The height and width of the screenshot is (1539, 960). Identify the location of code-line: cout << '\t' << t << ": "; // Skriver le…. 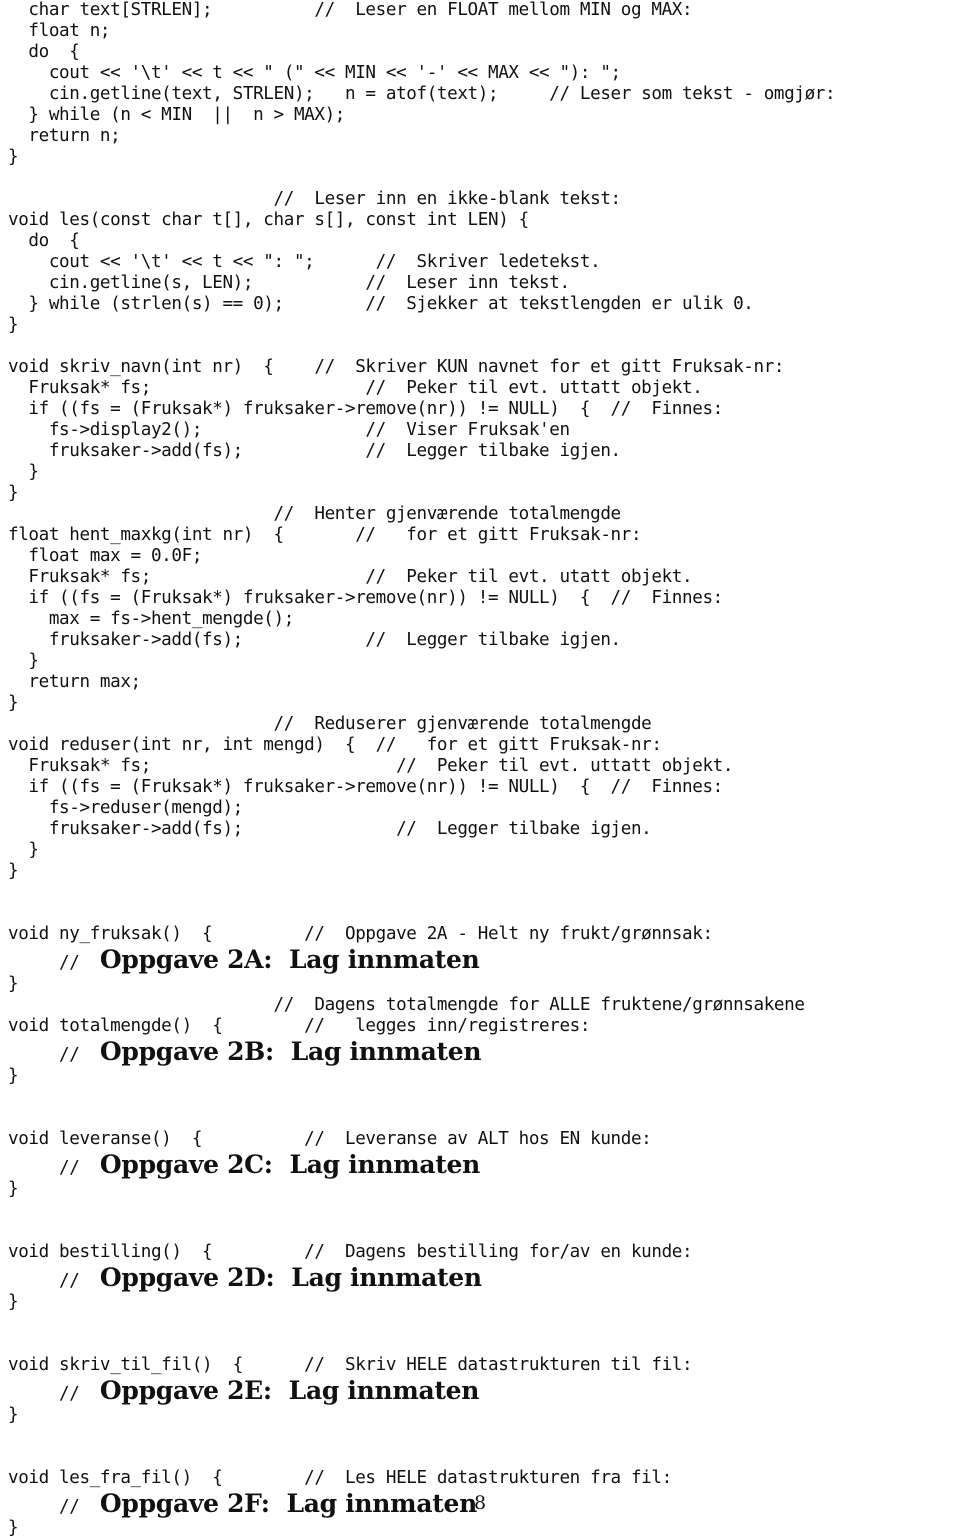
(304, 262).